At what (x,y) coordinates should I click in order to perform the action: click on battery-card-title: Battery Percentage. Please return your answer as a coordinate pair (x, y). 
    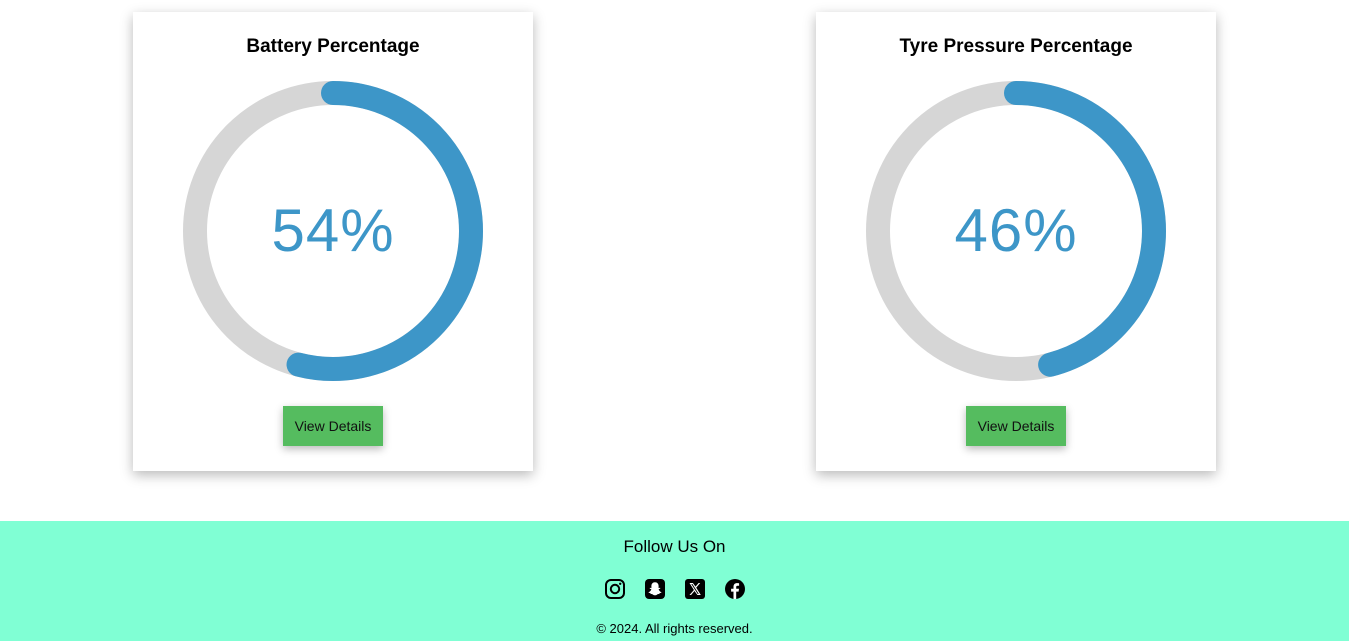
    Looking at the image, I should click on (333, 46).